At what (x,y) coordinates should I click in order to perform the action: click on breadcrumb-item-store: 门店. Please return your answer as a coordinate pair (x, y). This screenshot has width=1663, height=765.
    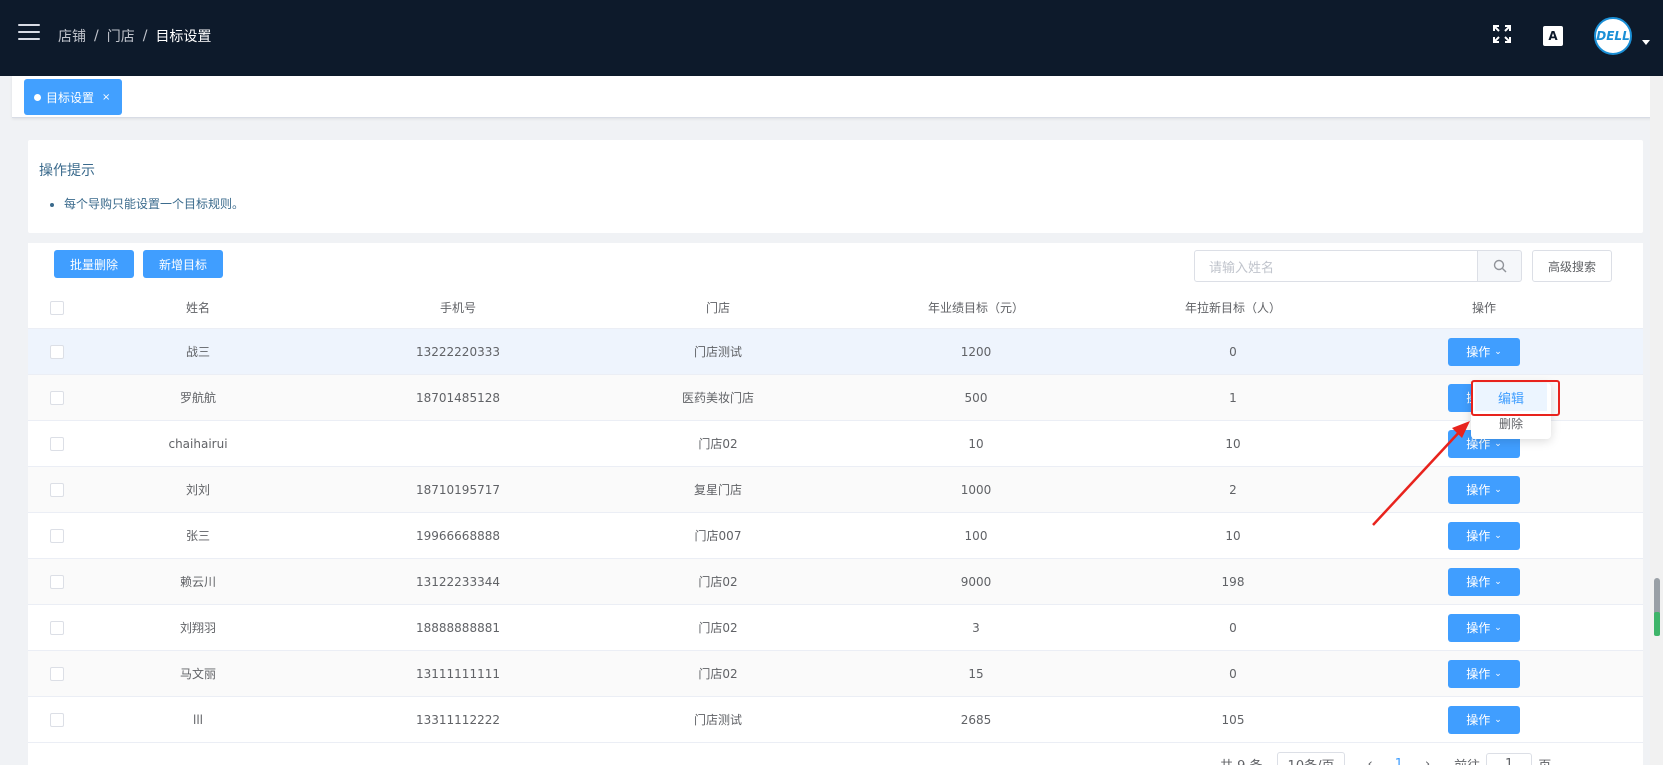
    Looking at the image, I should click on (121, 36).